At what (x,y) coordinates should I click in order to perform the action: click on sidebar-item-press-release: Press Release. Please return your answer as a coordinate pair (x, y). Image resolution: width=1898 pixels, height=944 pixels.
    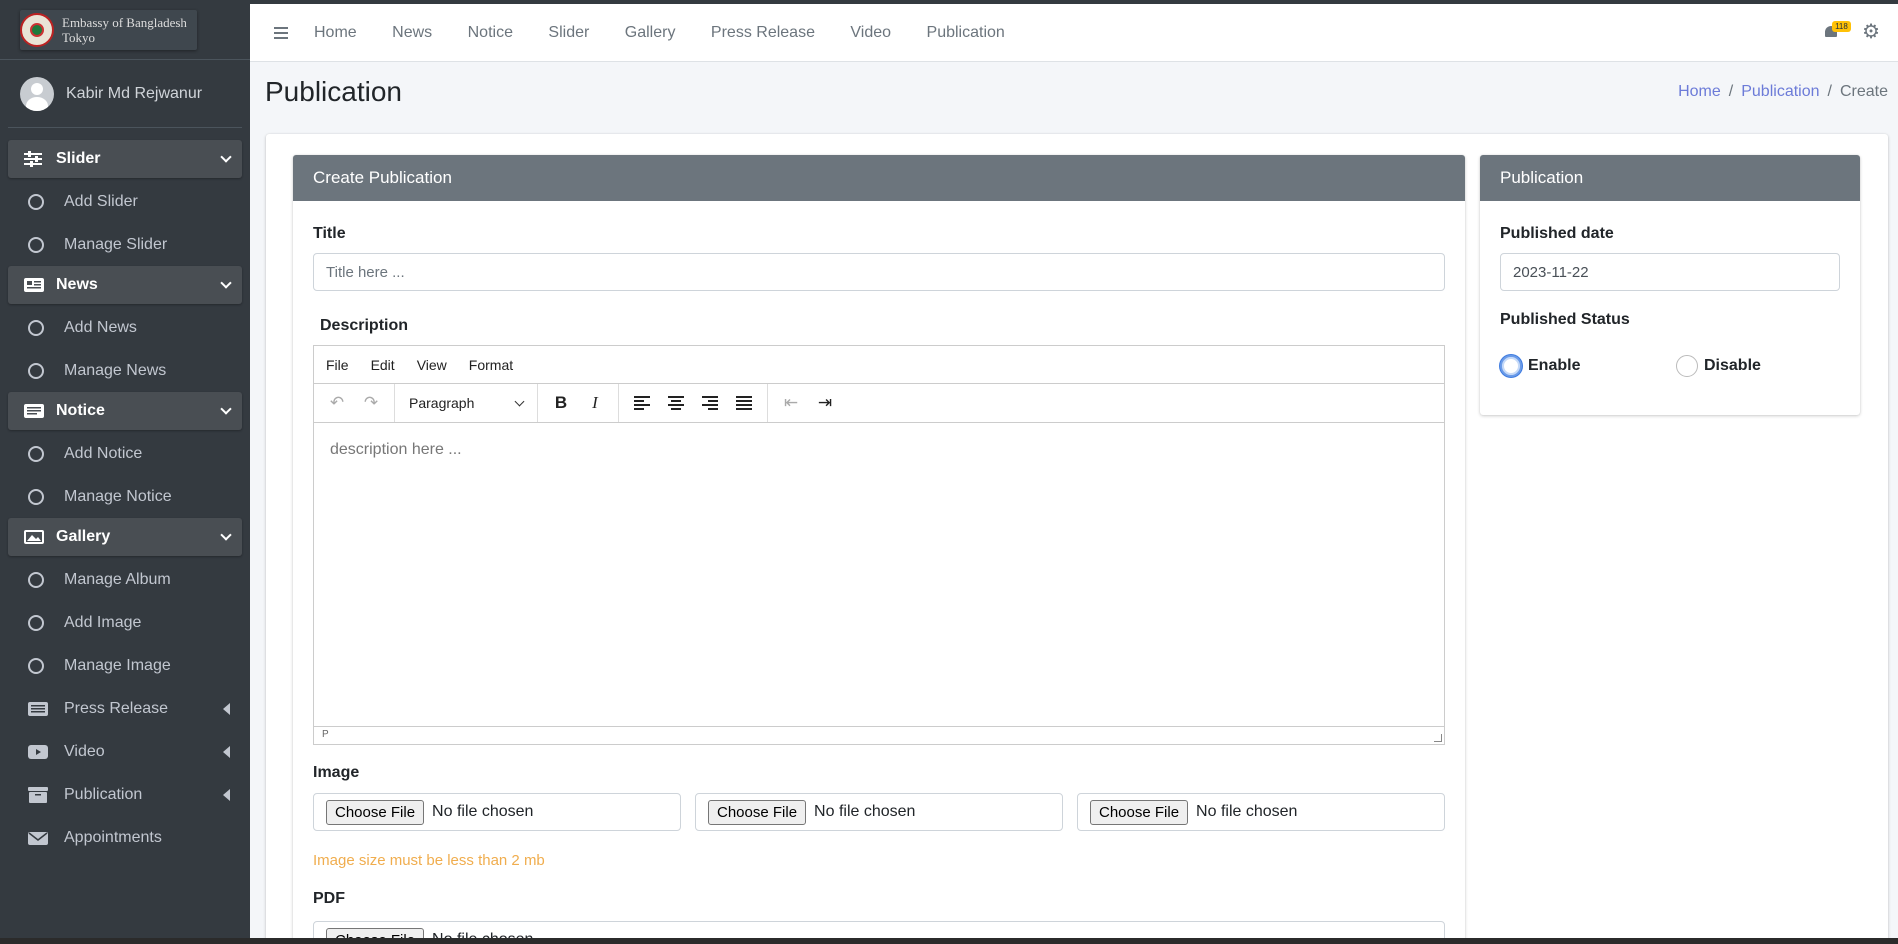
    Looking at the image, I should click on (125, 708).